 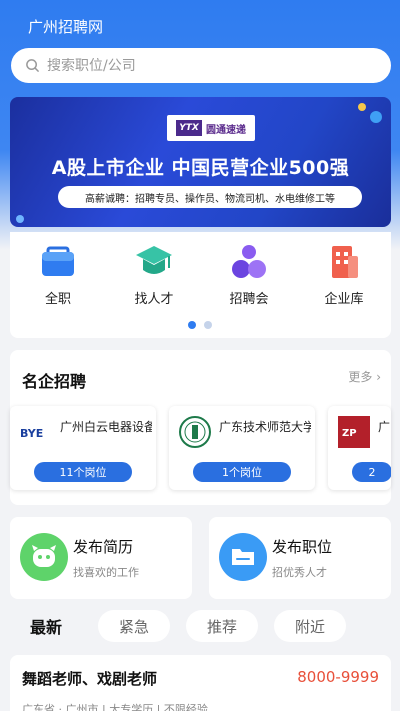 What do you see at coordinates (200, 285) in the screenshot?
I see `category-grid: 全职 找人才 招聘会 企业库` at bounding box center [200, 285].